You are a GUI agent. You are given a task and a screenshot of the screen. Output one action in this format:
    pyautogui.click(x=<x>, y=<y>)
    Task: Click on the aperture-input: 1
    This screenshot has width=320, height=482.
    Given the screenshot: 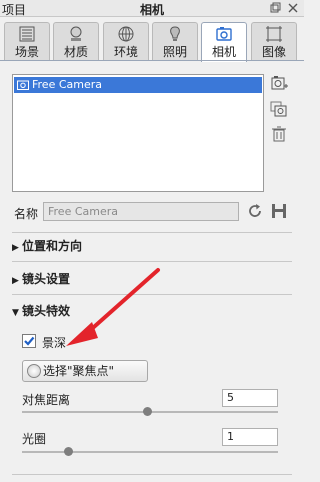 What is the action you would take?
    pyautogui.click(x=250, y=437)
    